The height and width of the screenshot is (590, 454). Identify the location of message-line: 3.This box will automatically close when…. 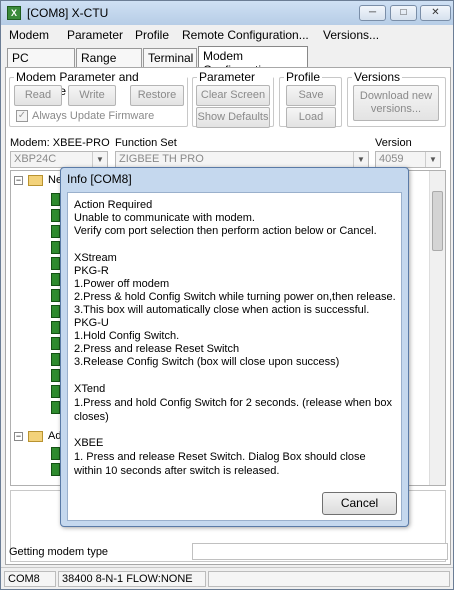
(222, 310).